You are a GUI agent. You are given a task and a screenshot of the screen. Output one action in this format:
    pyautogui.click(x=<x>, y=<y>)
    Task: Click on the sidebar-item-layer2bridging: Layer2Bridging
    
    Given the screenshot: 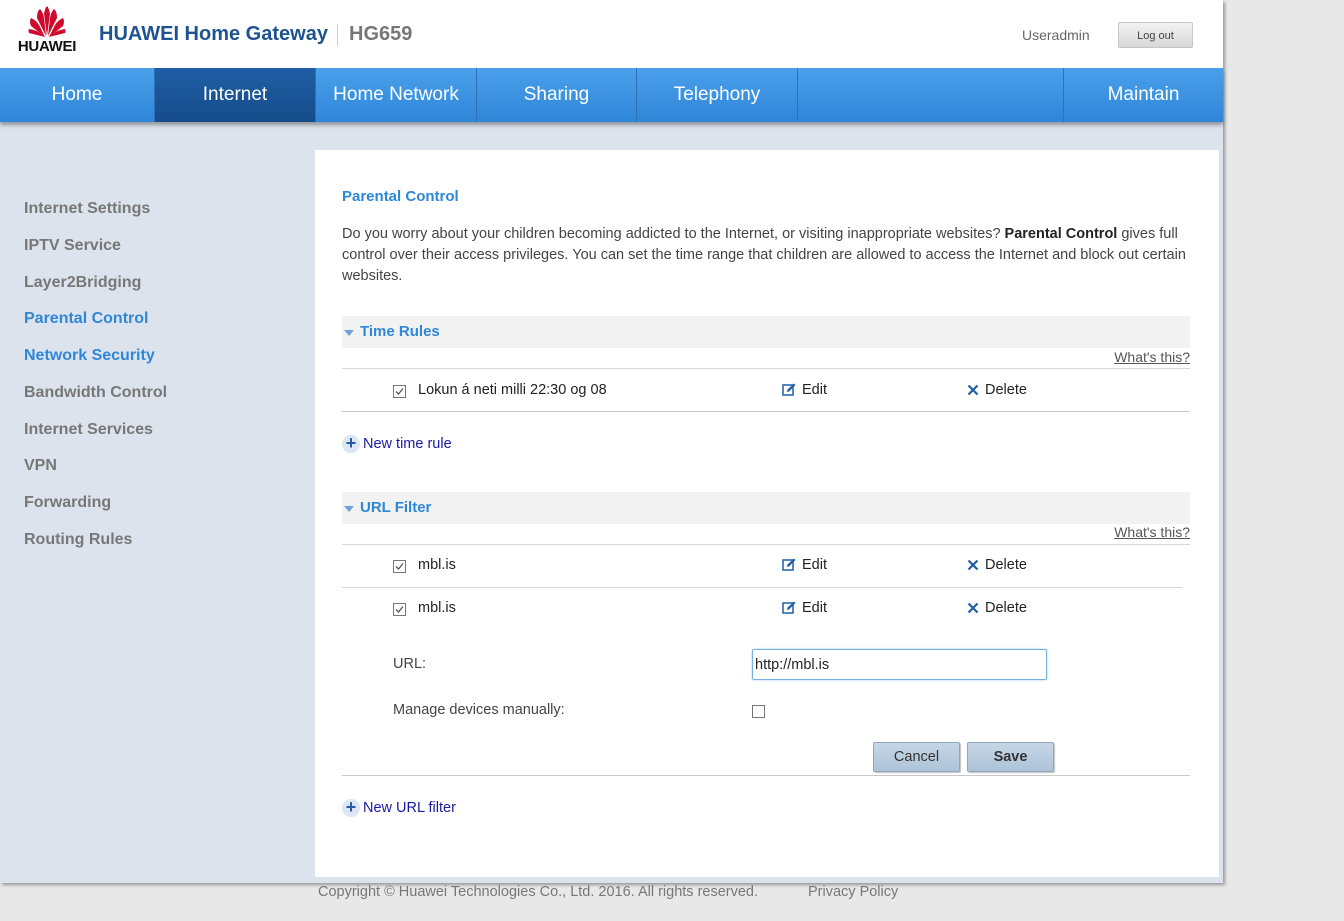 What is the action you would take?
    pyautogui.click(x=82, y=283)
    